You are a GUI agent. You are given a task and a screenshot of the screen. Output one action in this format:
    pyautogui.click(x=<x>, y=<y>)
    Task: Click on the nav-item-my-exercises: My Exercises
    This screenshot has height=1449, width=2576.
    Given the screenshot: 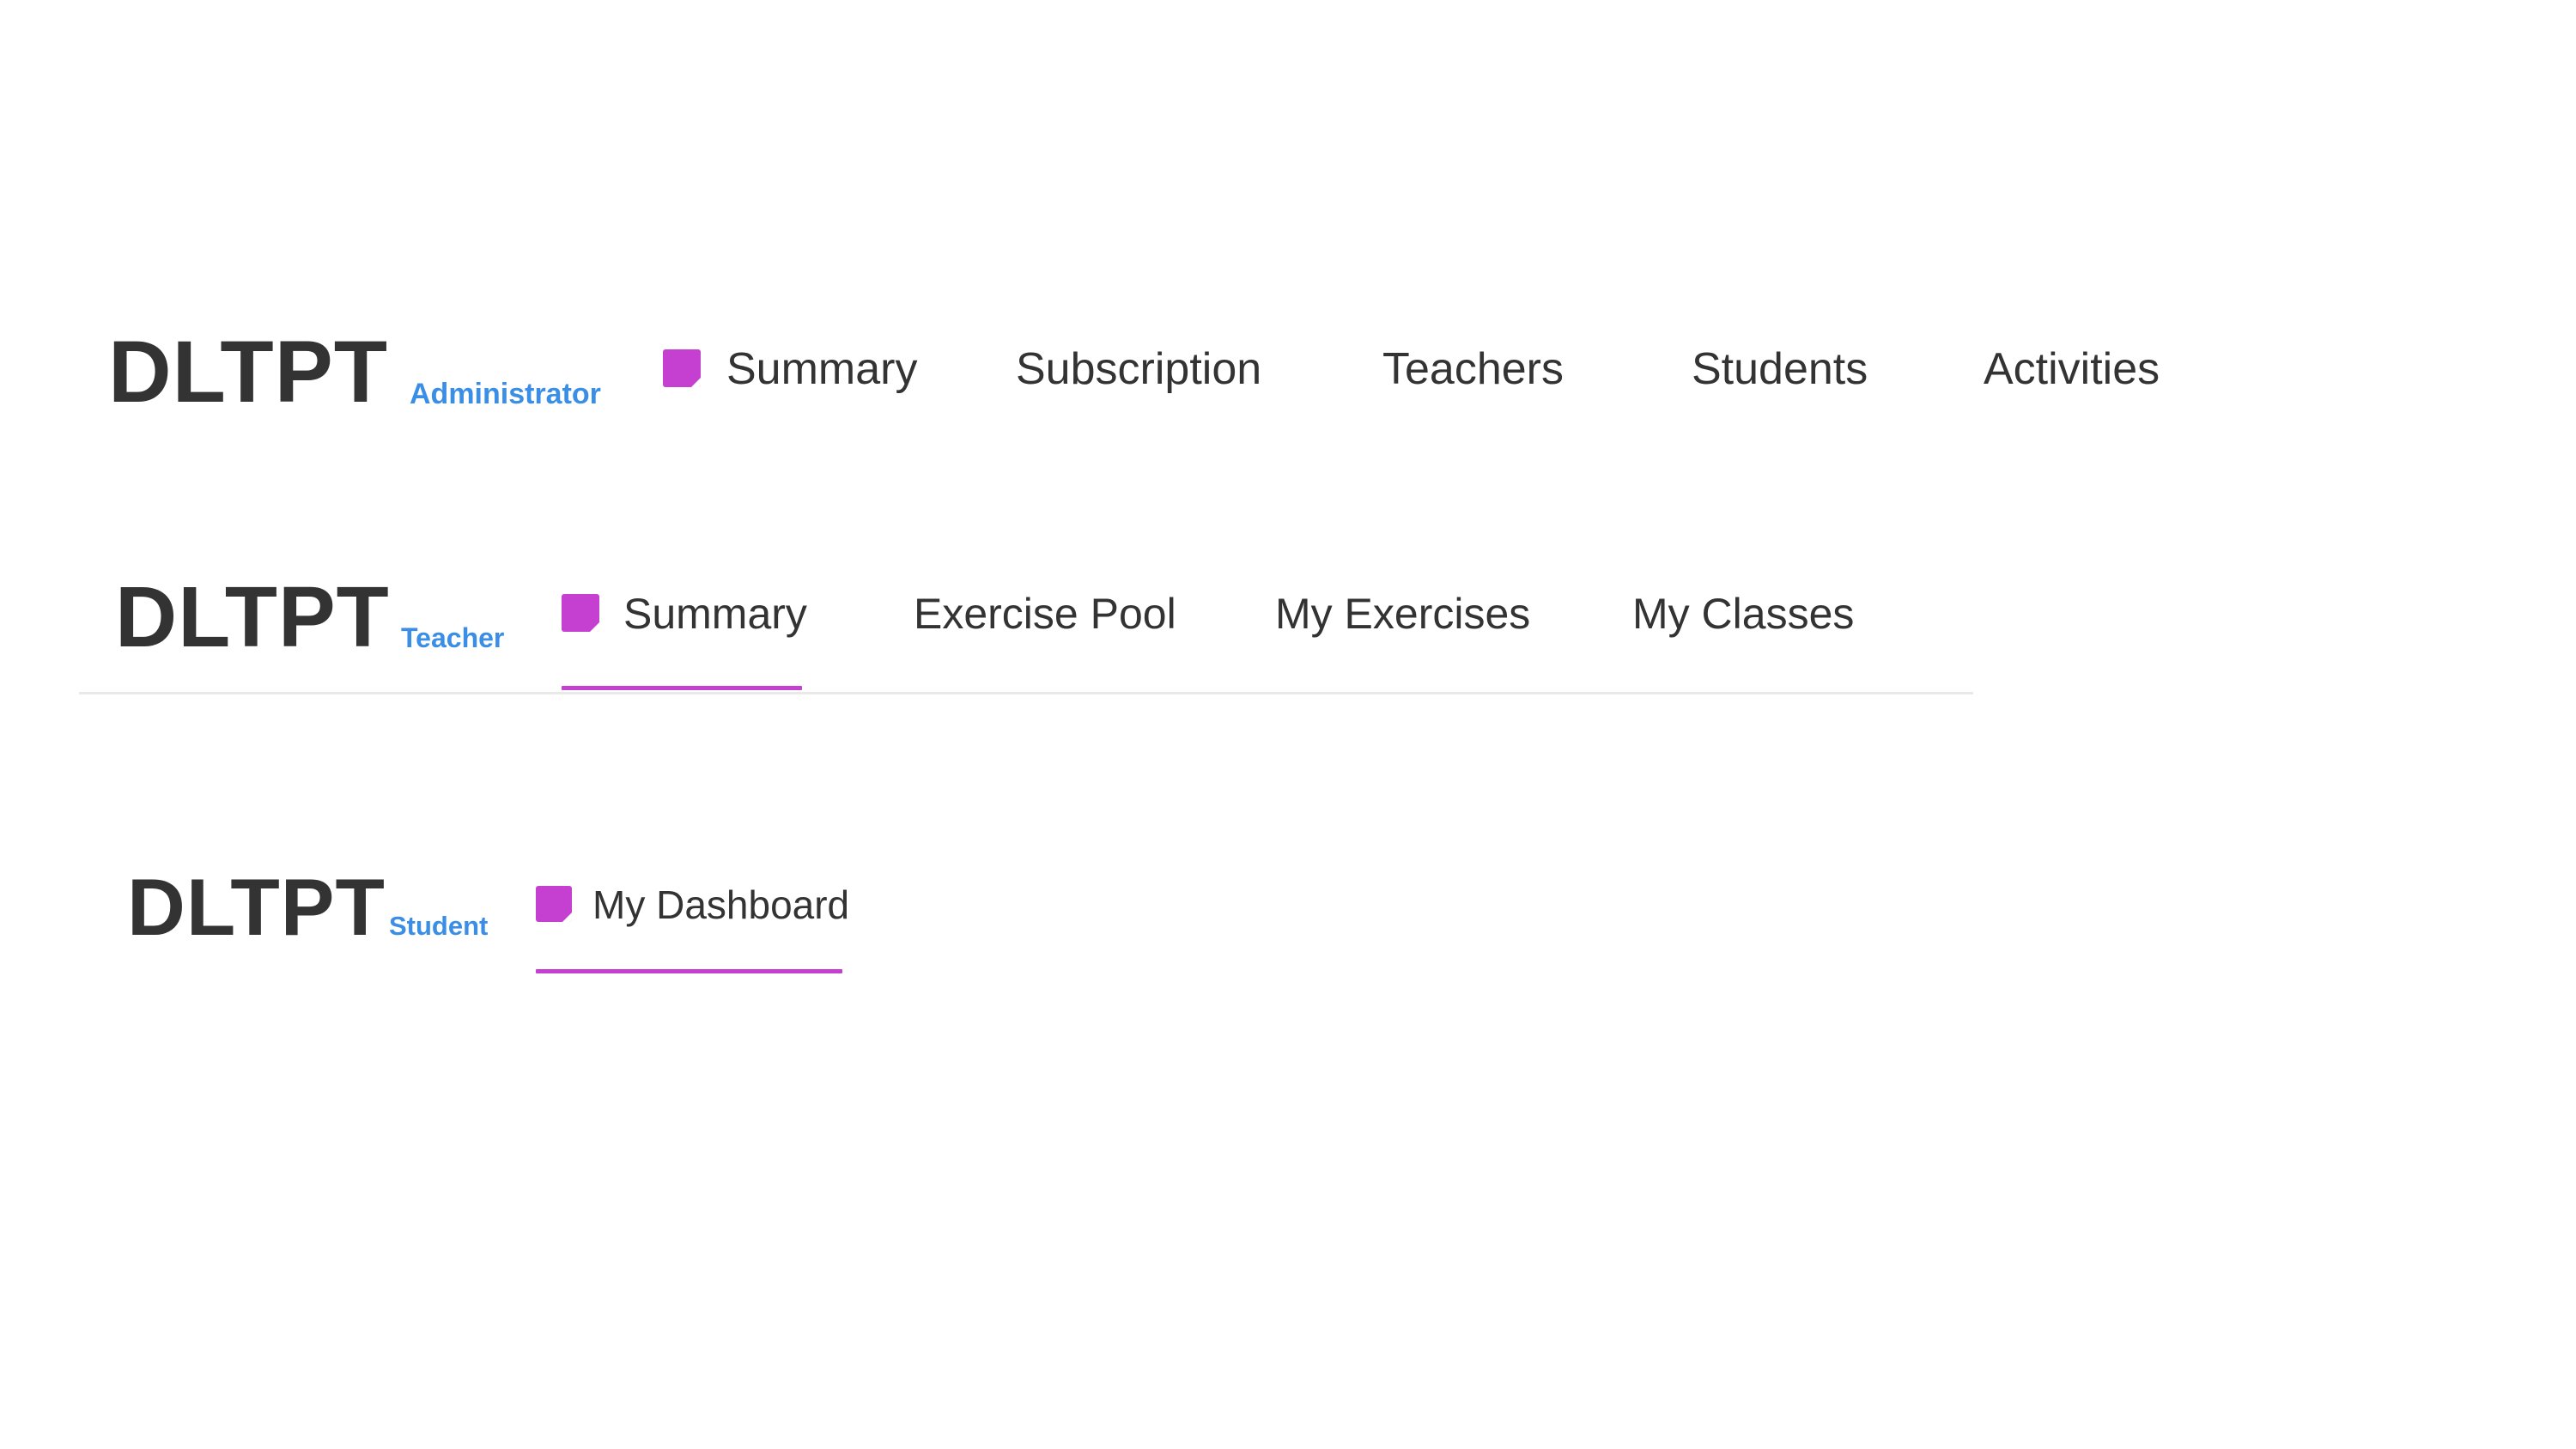 What is the action you would take?
    pyautogui.click(x=1402, y=613)
    